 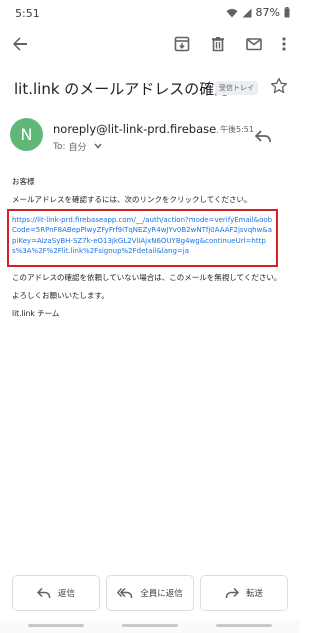 I want to click on status-icons: 87%, so click(x=258, y=12).